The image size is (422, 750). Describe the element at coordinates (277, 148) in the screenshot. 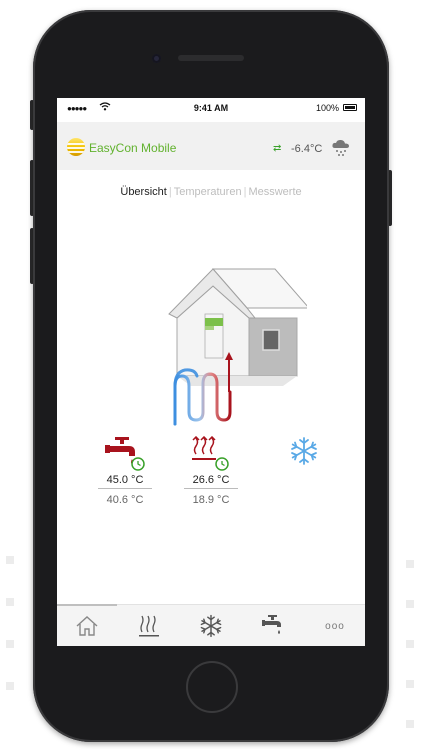

I see `sync-arrows-icon: ⇄` at that location.